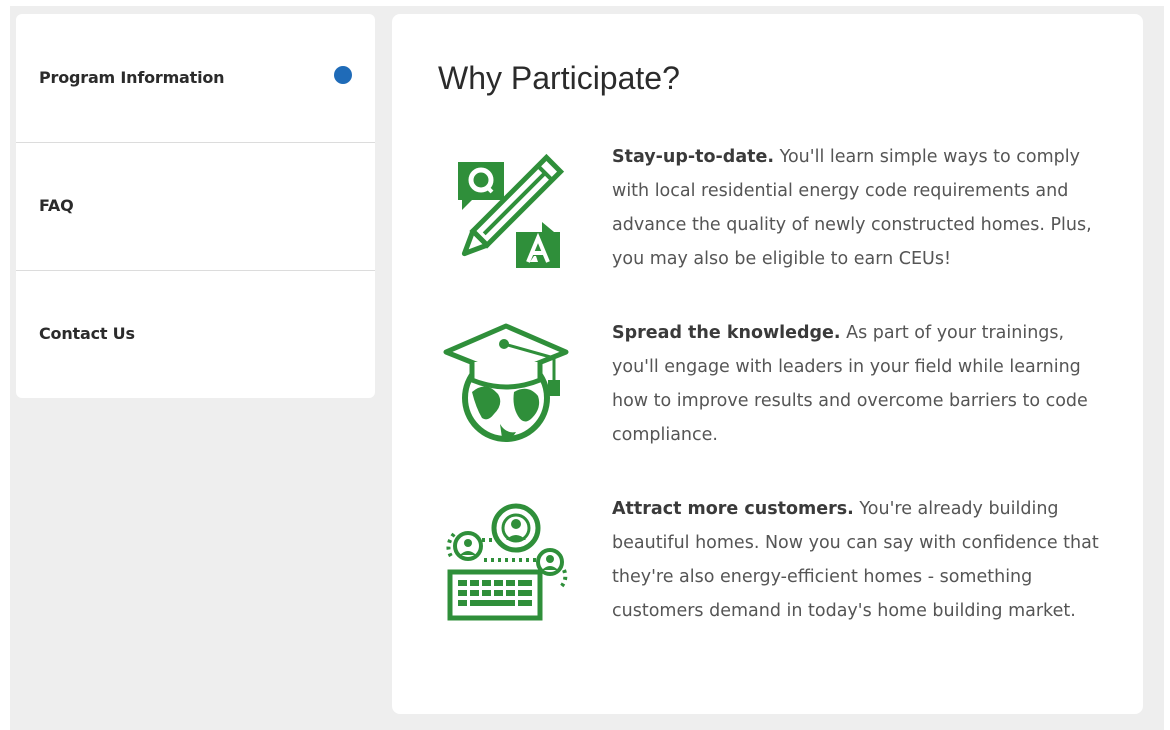 The height and width of the screenshot is (730, 1170). I want to click on benefit-heading: Attract more customers., so click(733, 509).